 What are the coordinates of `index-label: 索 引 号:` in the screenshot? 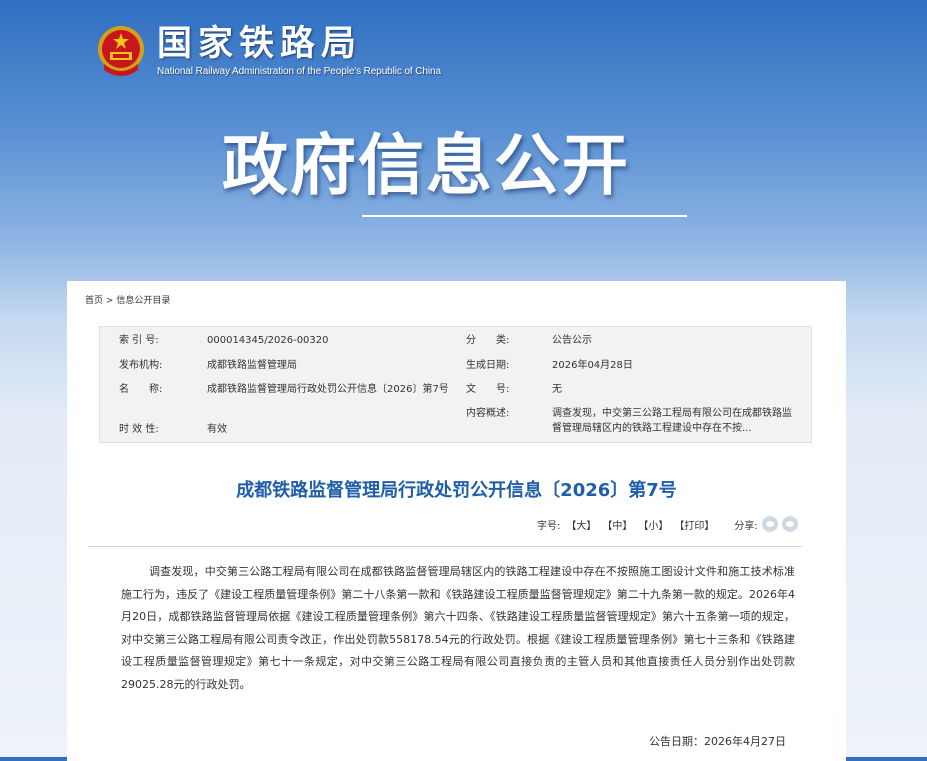 It's located at (139, 340).